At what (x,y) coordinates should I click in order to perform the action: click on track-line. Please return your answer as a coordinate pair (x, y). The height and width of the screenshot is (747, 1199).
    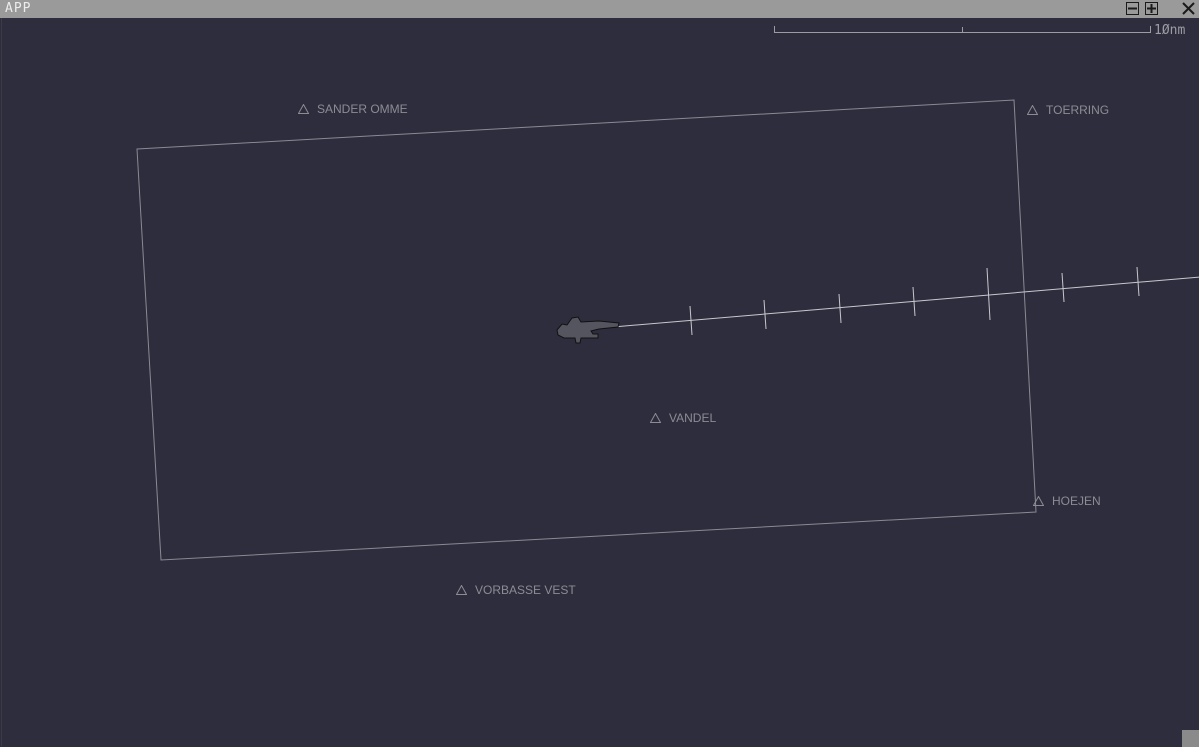
    Looking at the image, I should click on (905, 301).